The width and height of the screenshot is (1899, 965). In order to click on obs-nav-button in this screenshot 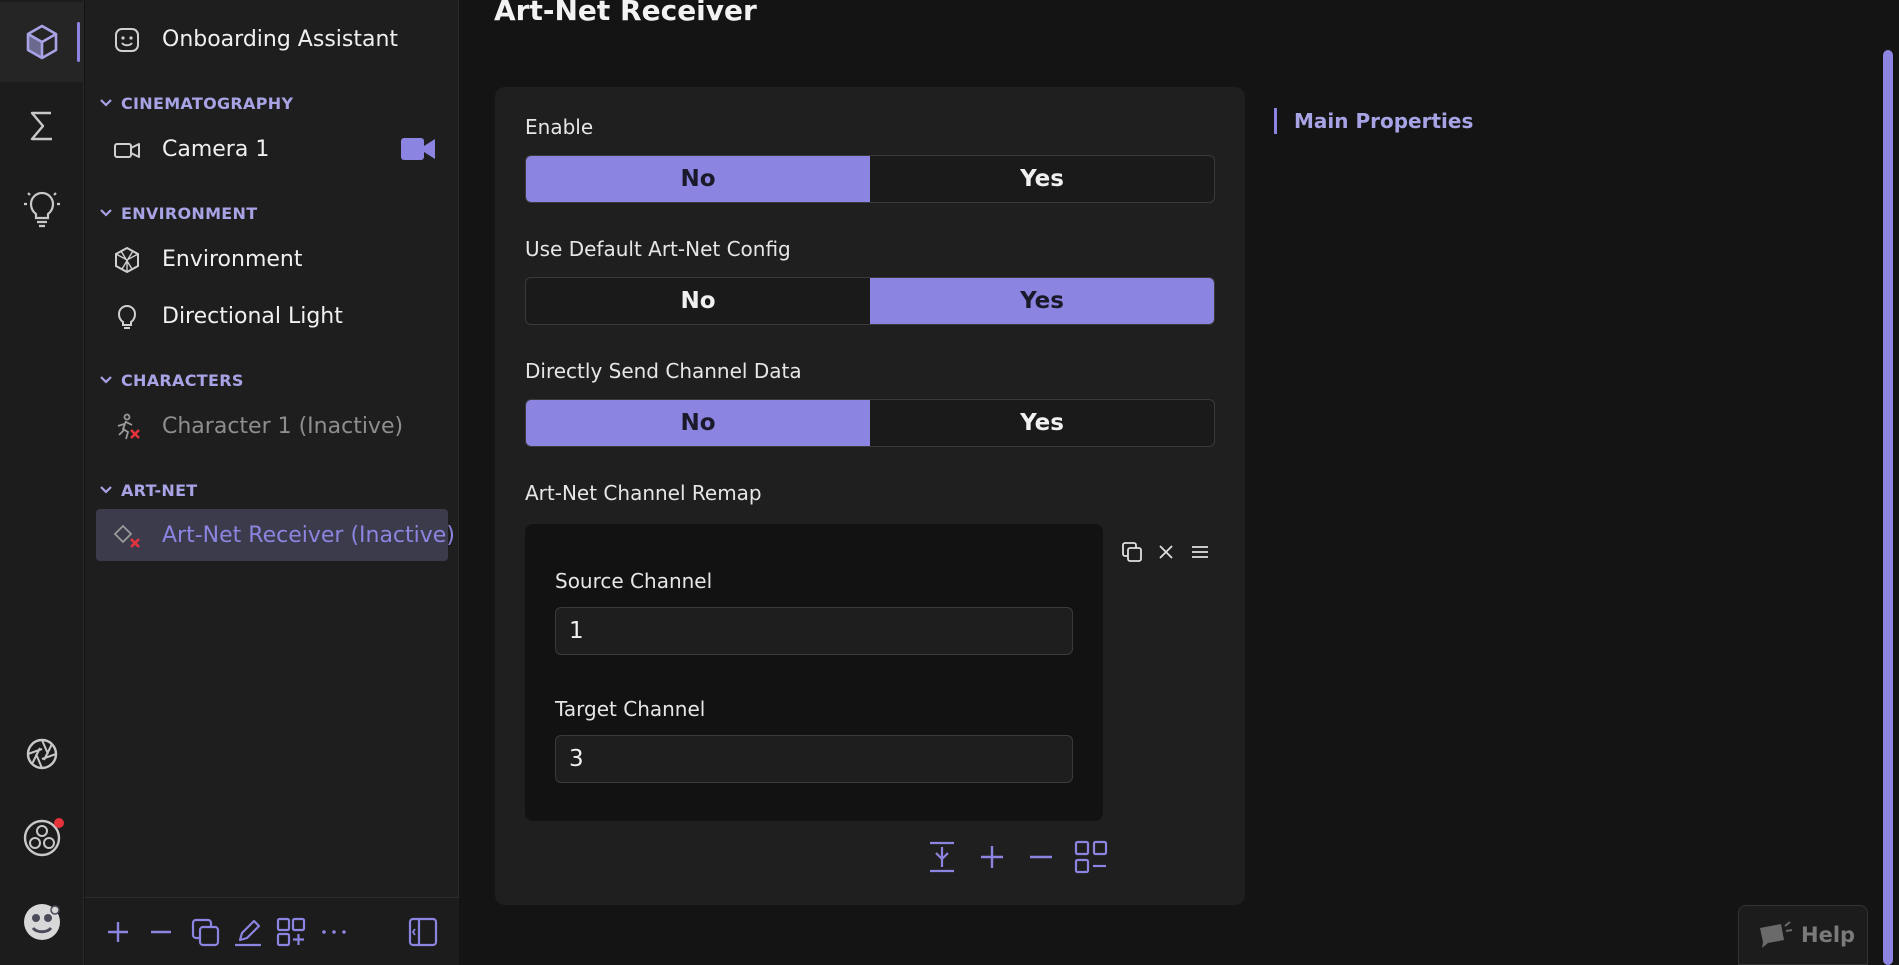, I will do `click(42, 838)`.